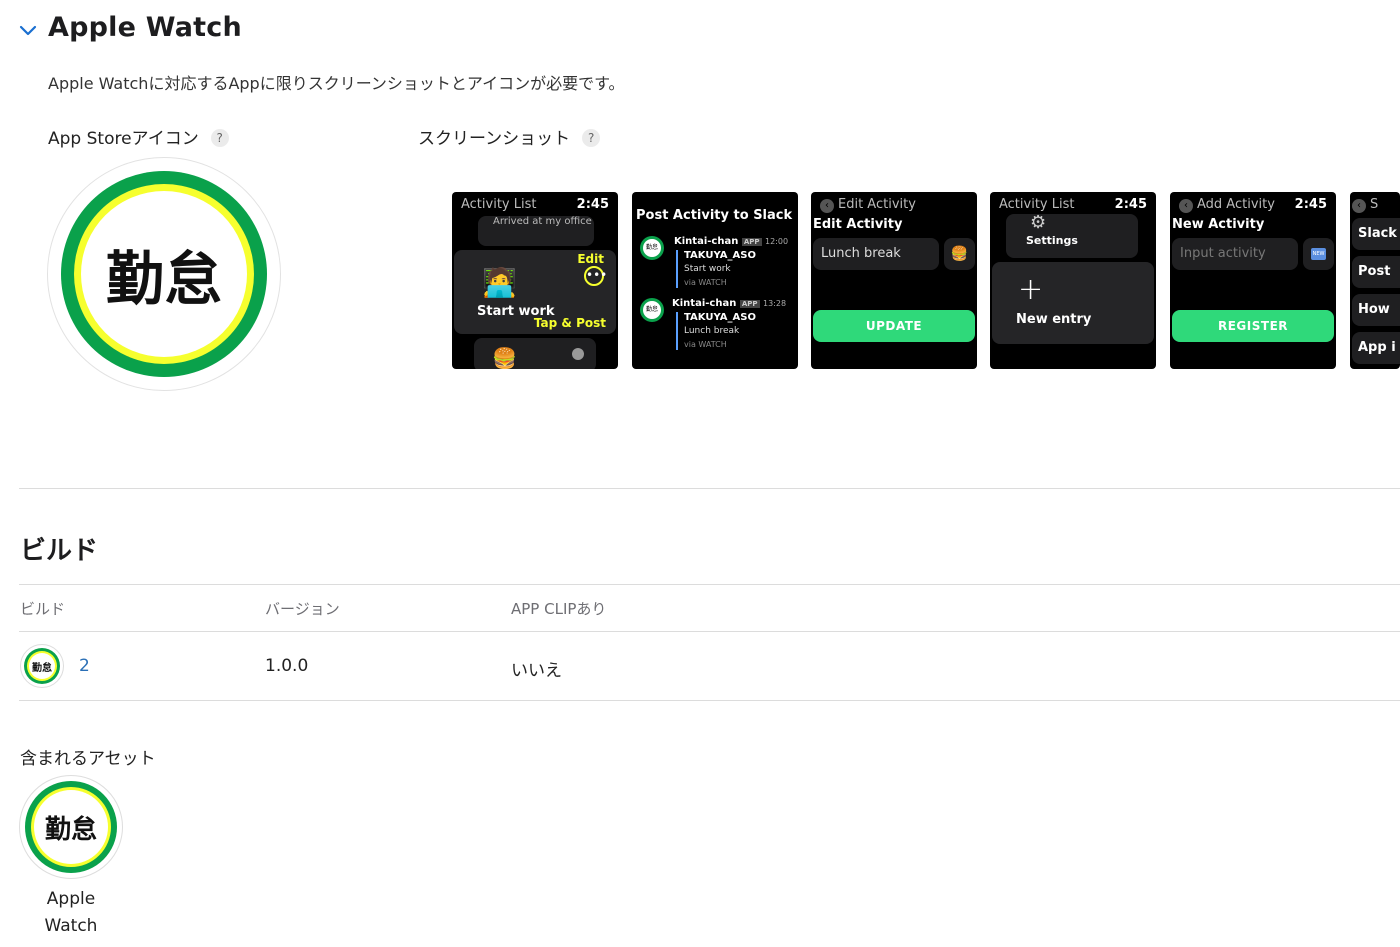 This screenshot has width=1400, height=947. Describe the element at coordinates (595, 276) in the screenshot. I see `more-icon: •••` at that location.